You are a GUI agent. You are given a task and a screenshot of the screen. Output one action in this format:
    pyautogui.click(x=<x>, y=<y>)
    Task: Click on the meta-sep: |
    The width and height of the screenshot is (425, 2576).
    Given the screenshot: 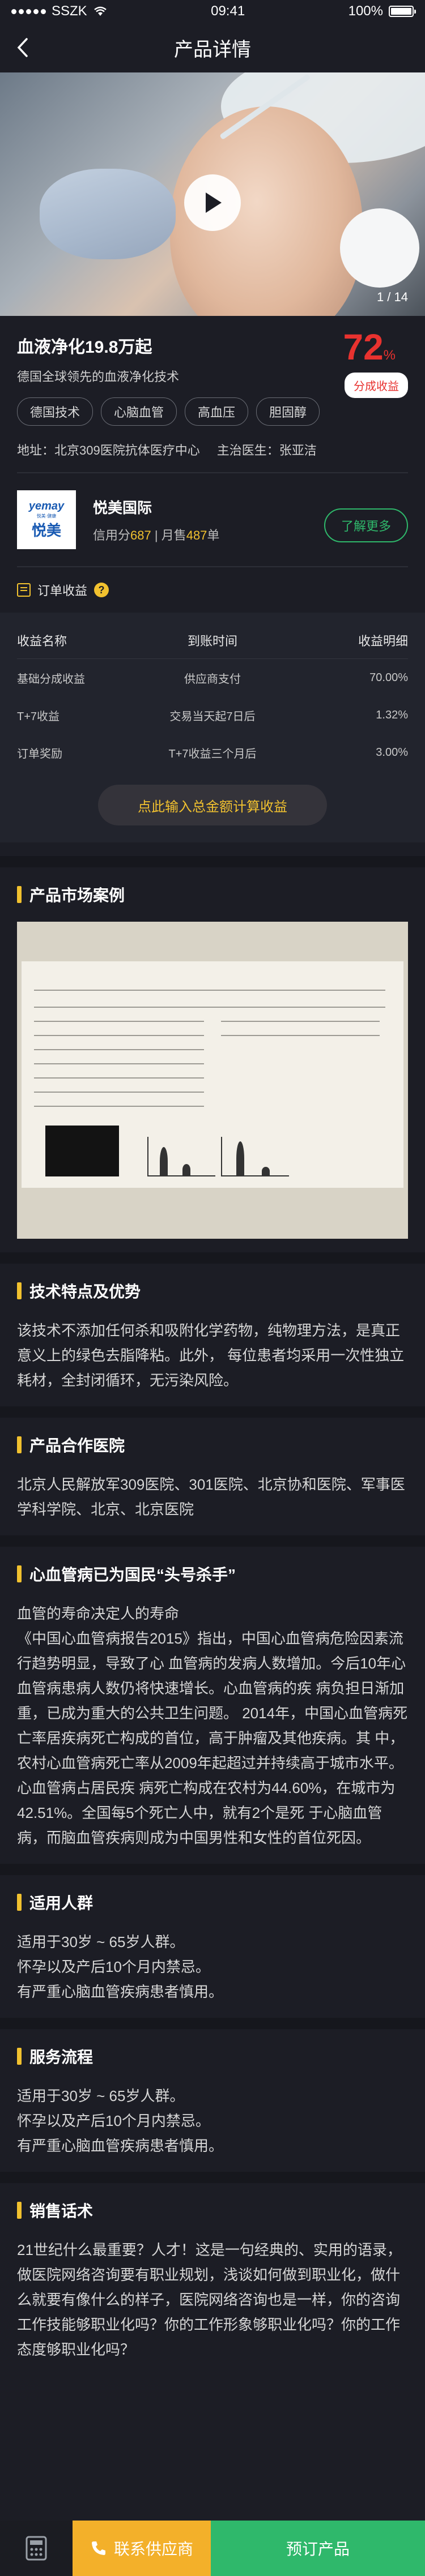 What is the action you would take?
    pyautogui.click(x=158, y=535)
    